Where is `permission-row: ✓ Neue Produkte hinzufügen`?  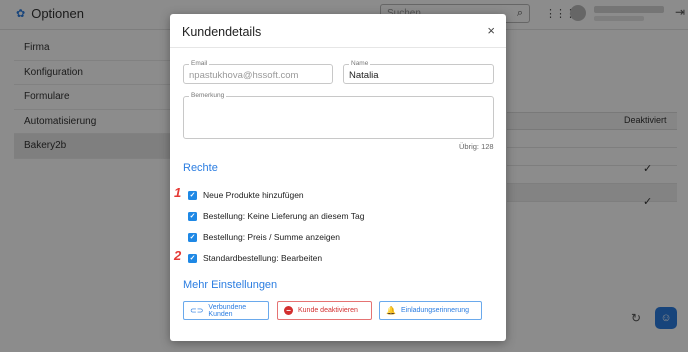
permission-row: ✓ Neue Produkte hinzufügen is located at coordinates (246, 195).